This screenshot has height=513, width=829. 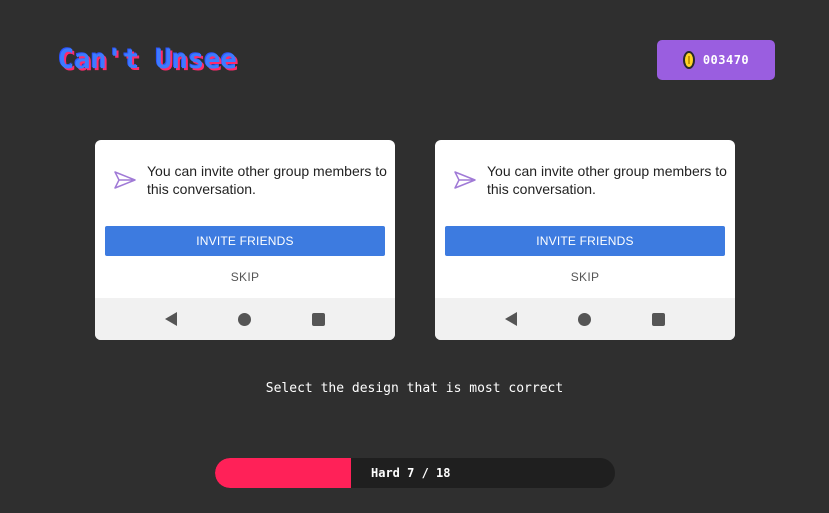 I want to click on coin-count: 003470, so click(x=726, y=60).